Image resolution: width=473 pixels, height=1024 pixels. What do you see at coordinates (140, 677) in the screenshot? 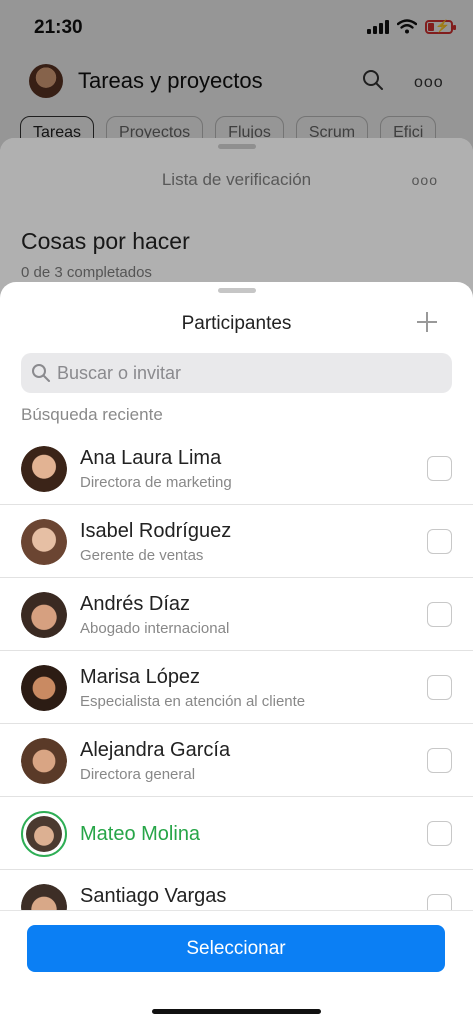
I see `participant-name: Marisa López` at bounding box center [140, 677].